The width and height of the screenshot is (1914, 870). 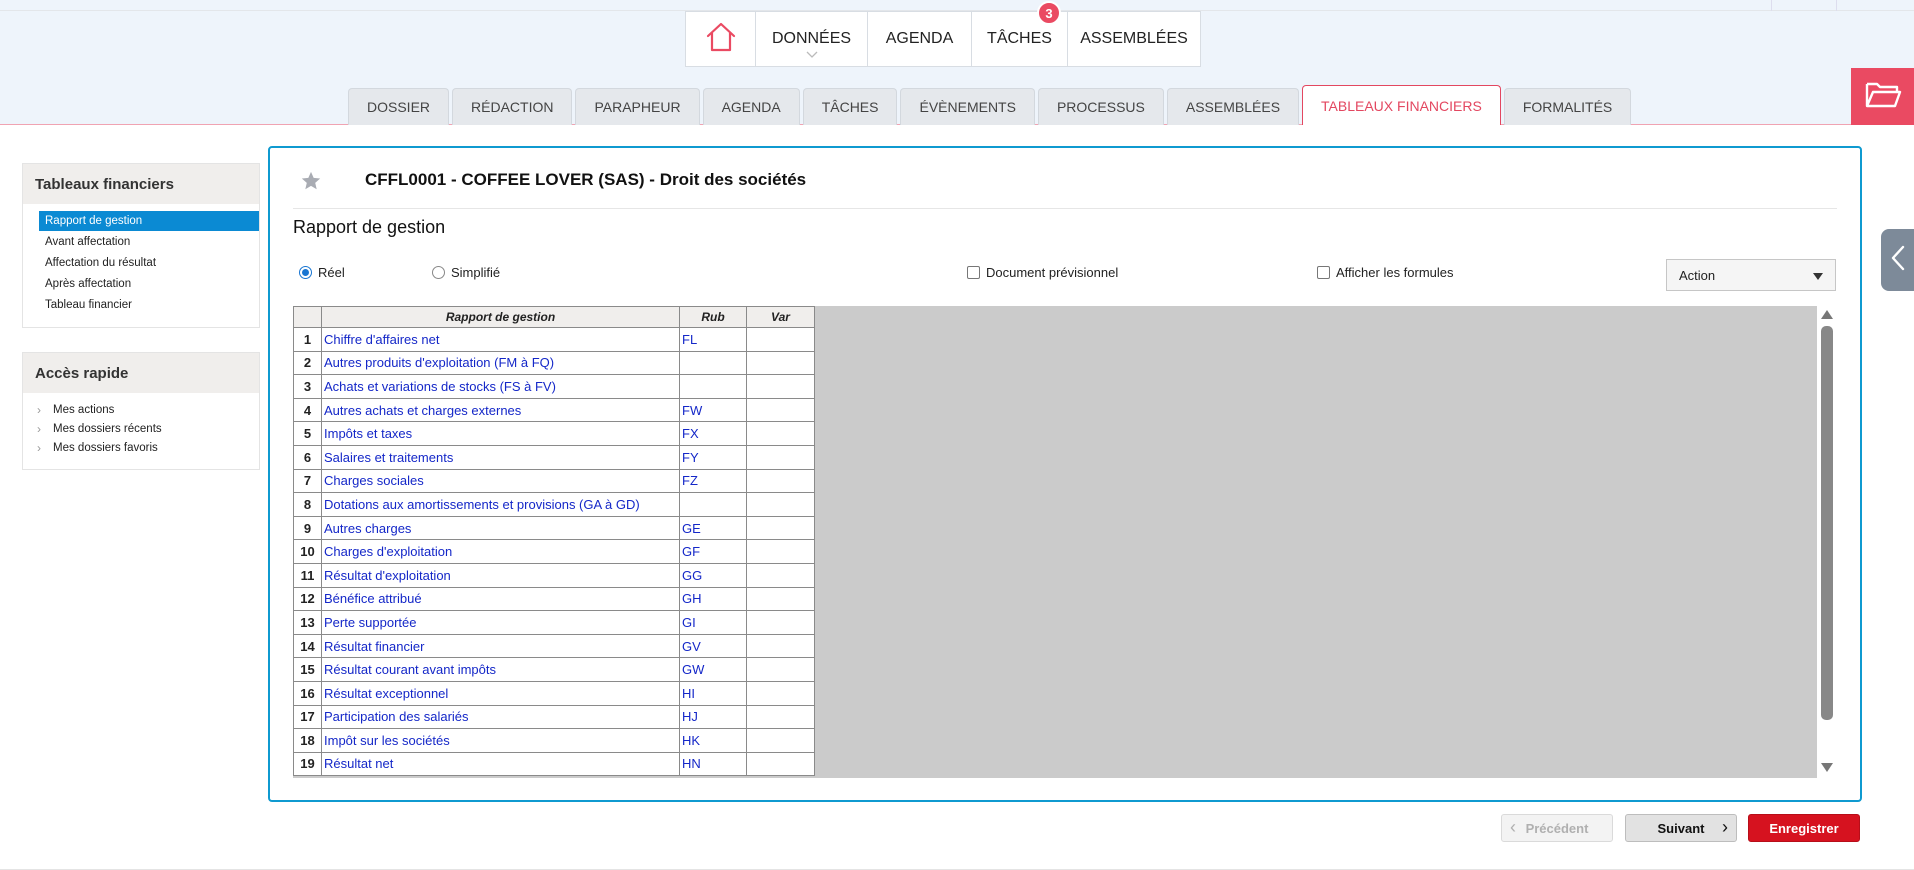 What do you see at coordinates (149, 305) in the screenshot?
I see `sidebar-item-tableau-financier: Tableau financier` at bounding box center [149, 305].